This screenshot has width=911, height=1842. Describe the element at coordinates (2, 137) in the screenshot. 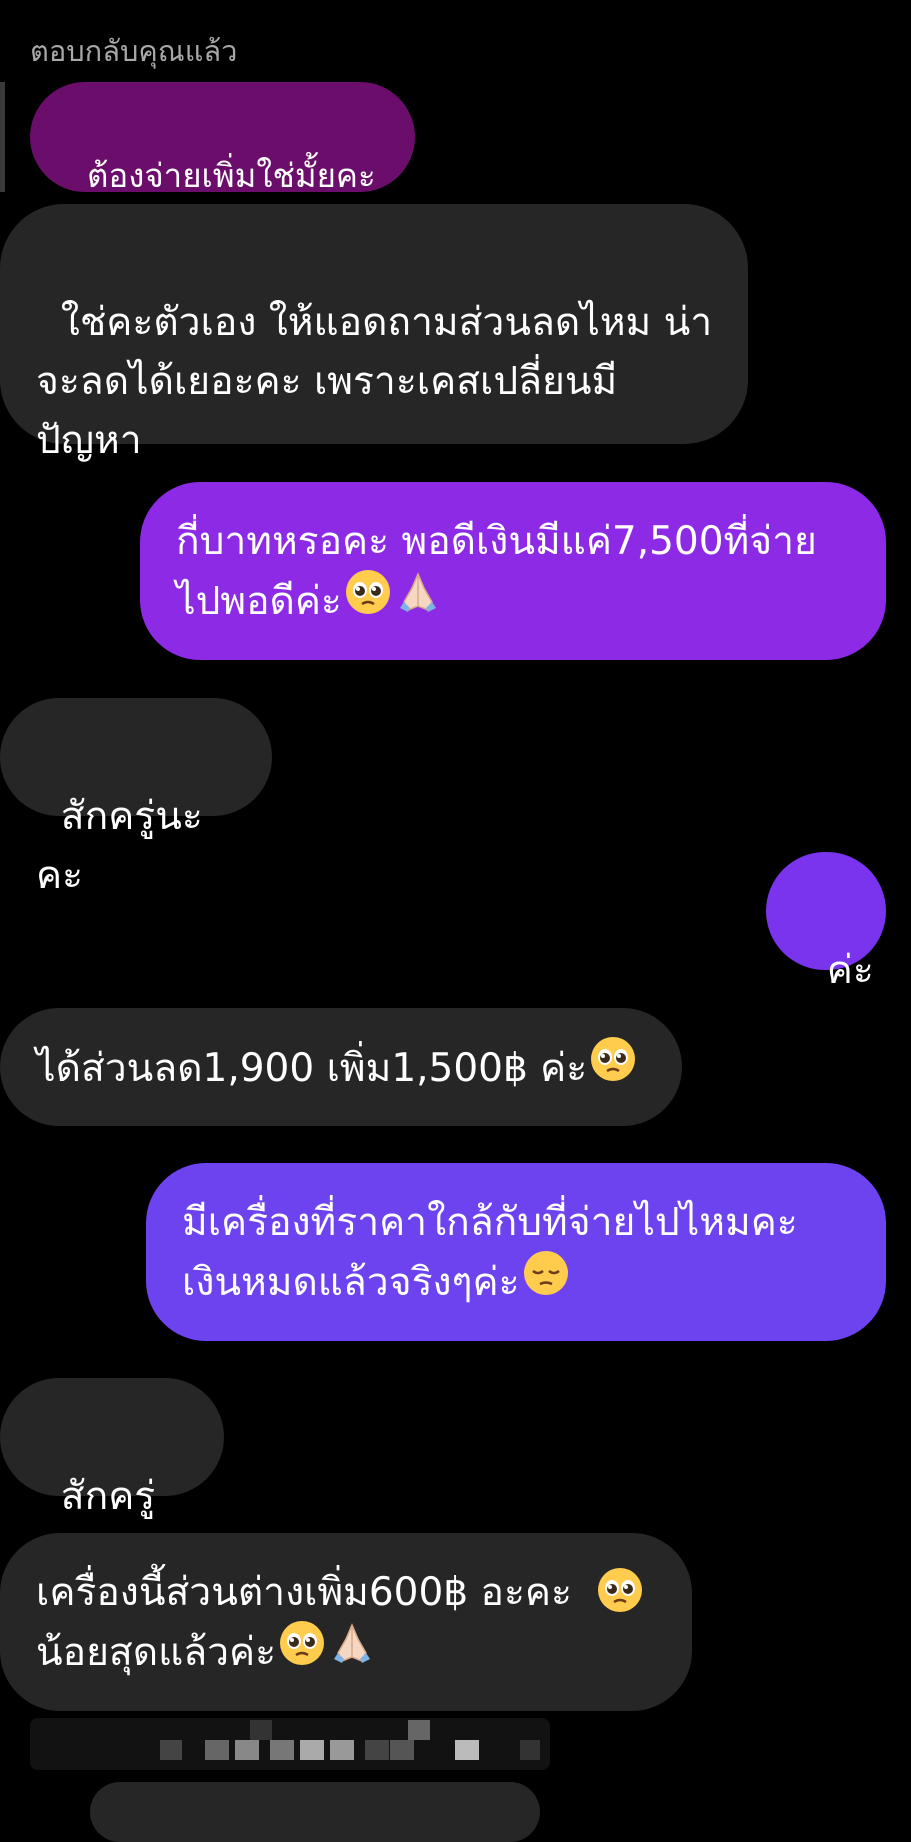

I see `reply-indicator-bar` at that location.